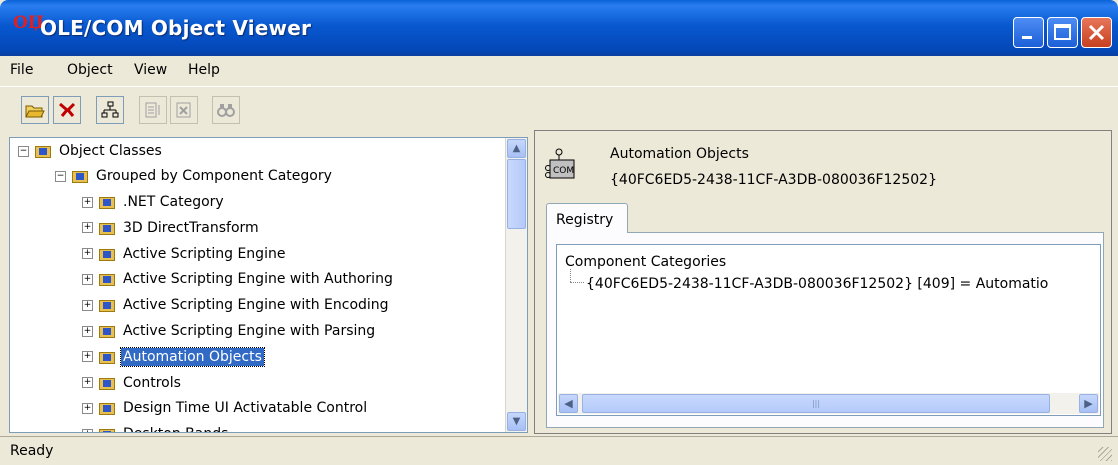  Describe the element at coordinates (32, 451) in the screenshot. I see `status-text: Ready` at that location.